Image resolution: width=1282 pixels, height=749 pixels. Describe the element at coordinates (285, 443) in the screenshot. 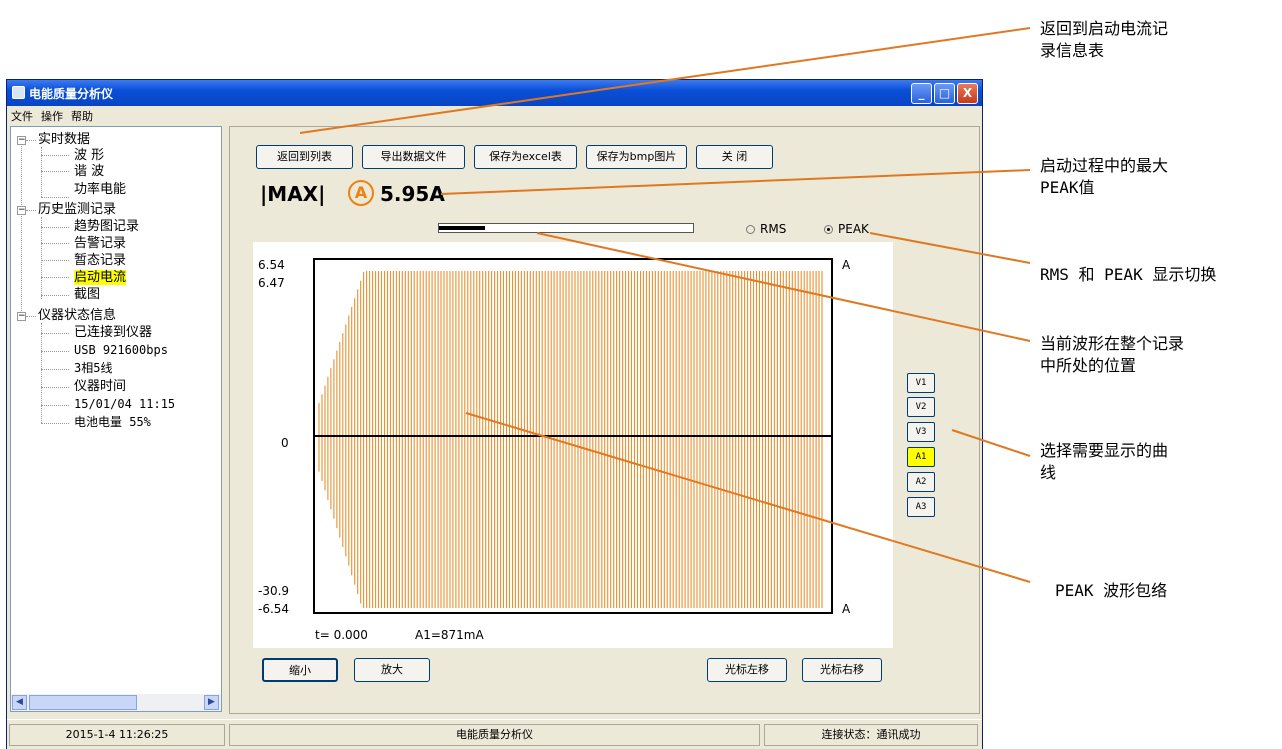

I see `y-label-zero: 0` at that location.